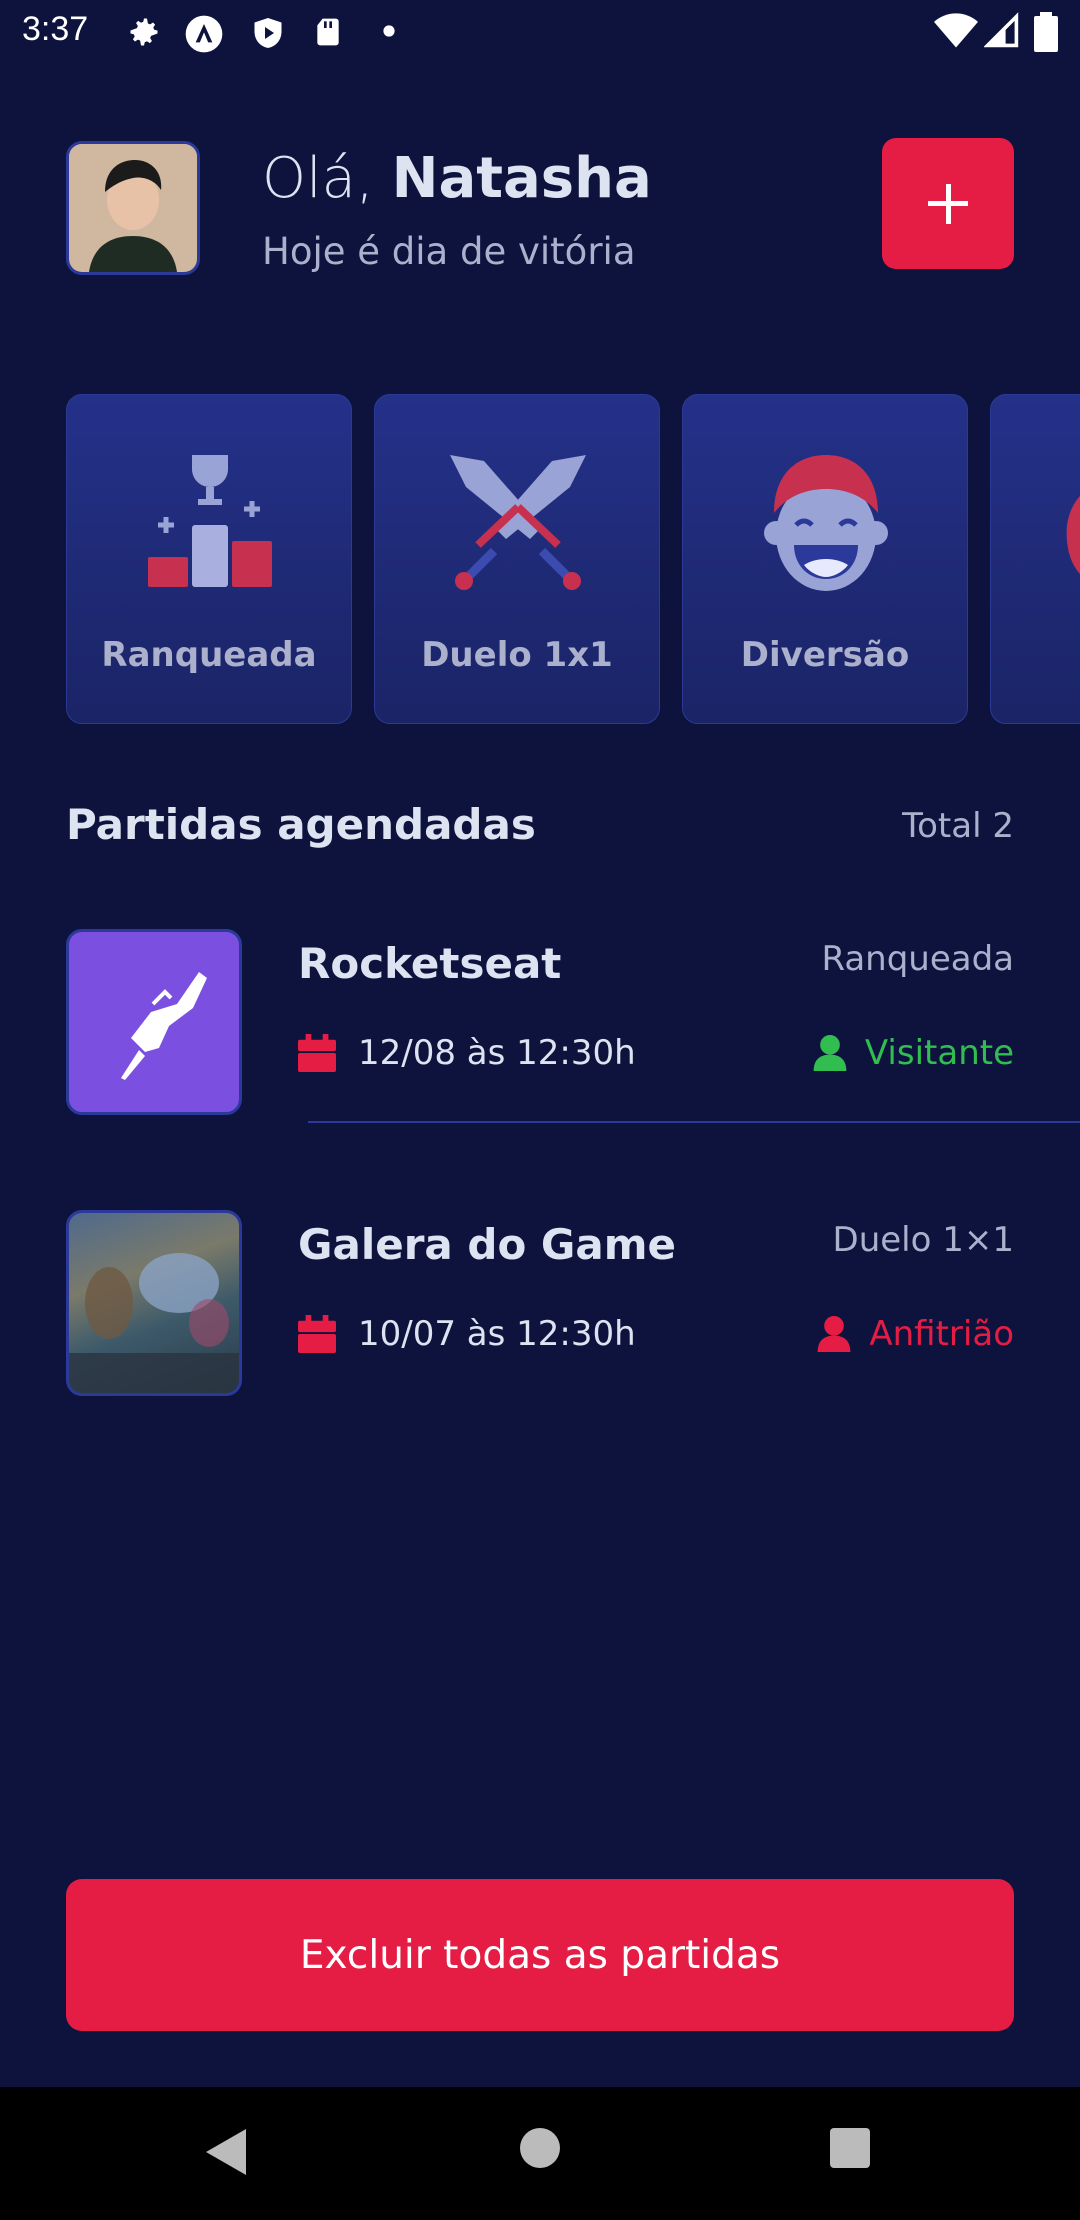  What do you see at coordinates (497, 1334) in the screenshot?
I see `match-date-text: 10/07 às 12:30h` at bounding box center [497, 1334].